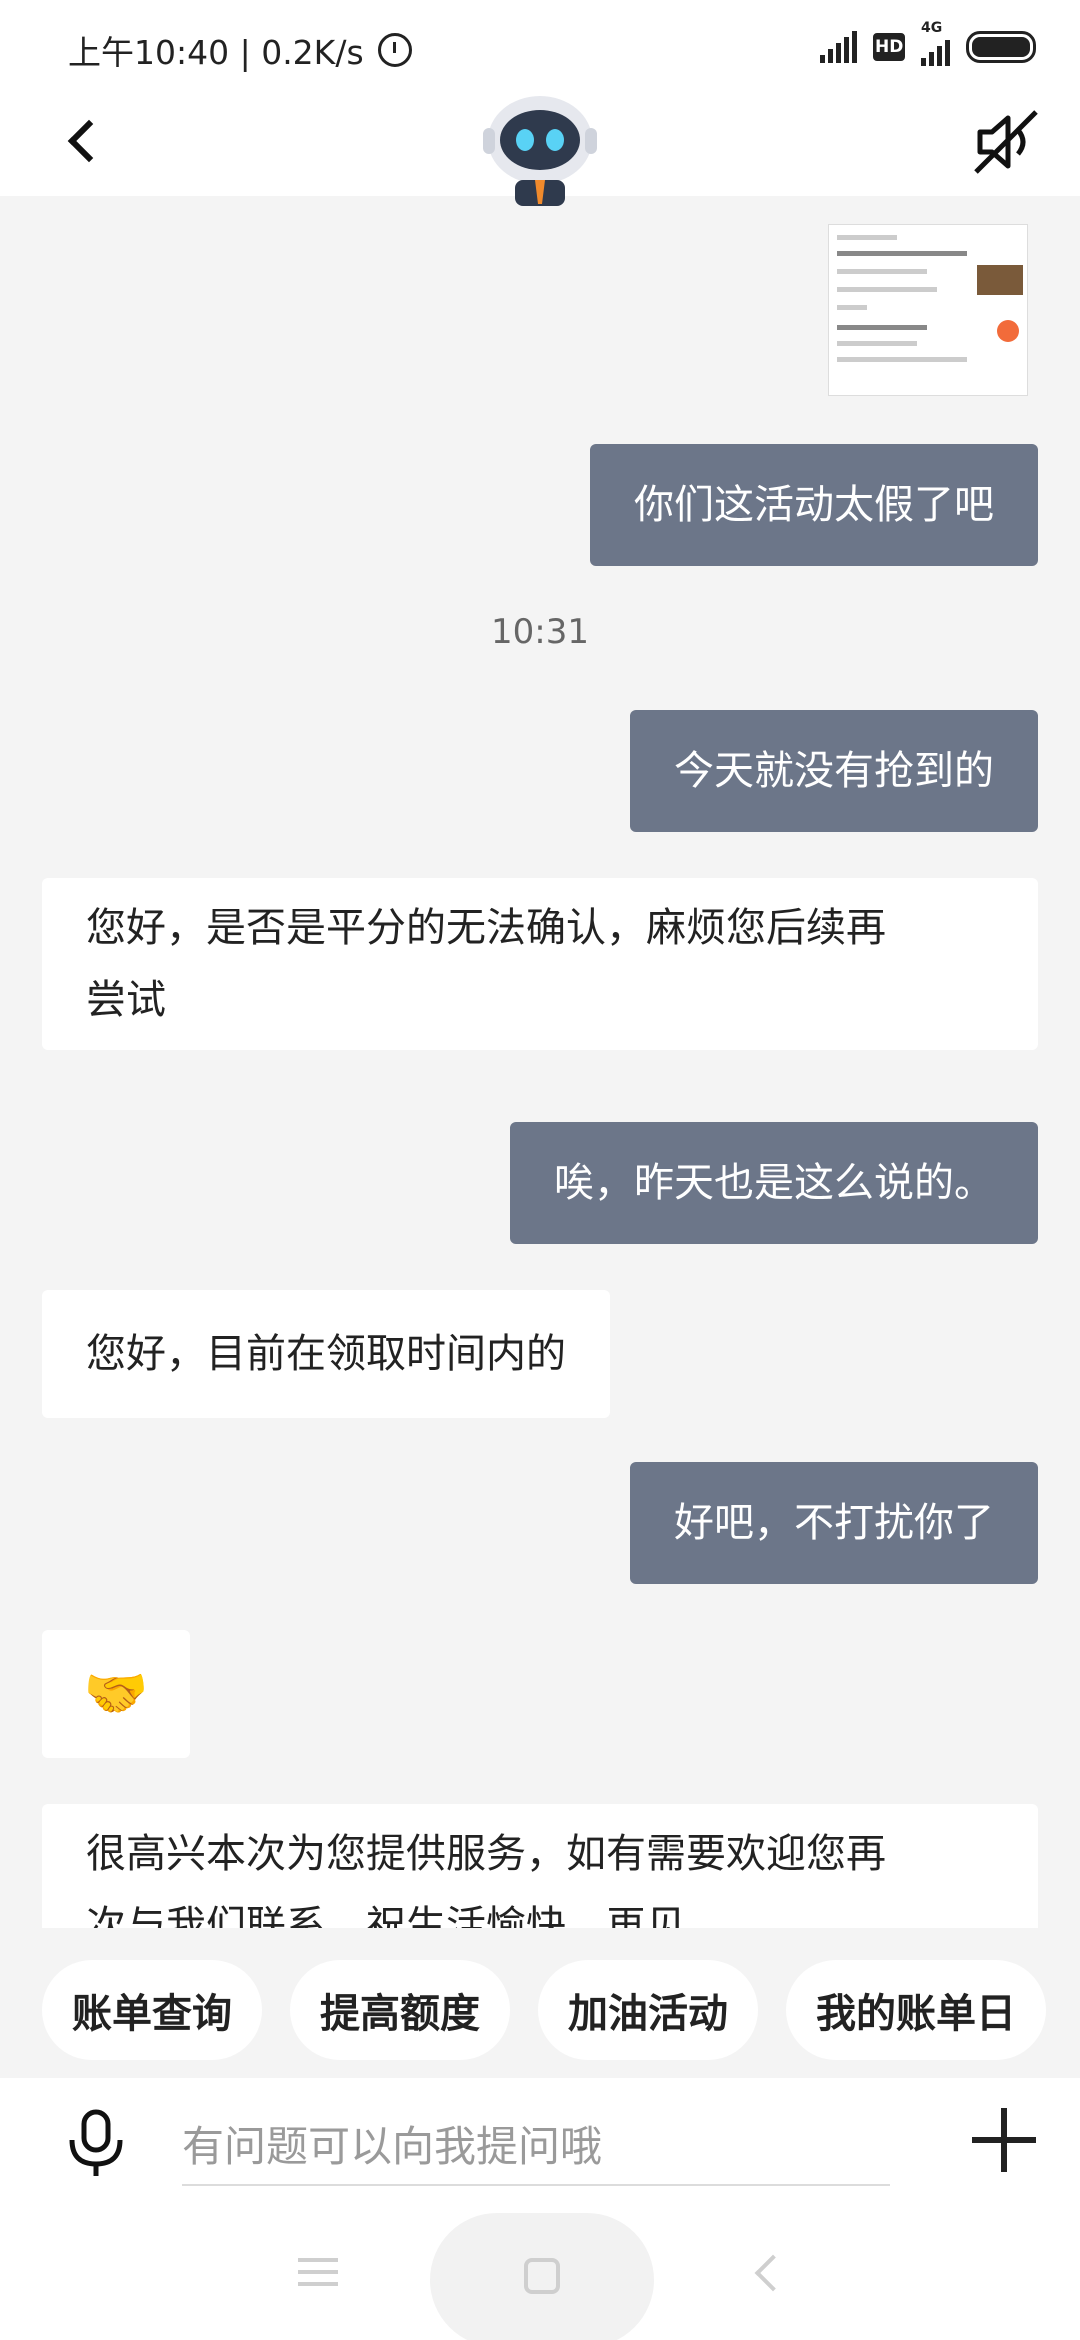  What do you see at coordinates (486, 928) in the screenshot?
I see `message-text-line: 您好，是否是平分的无法确认，麻烦您后续再` at bounding box center [486, 928].